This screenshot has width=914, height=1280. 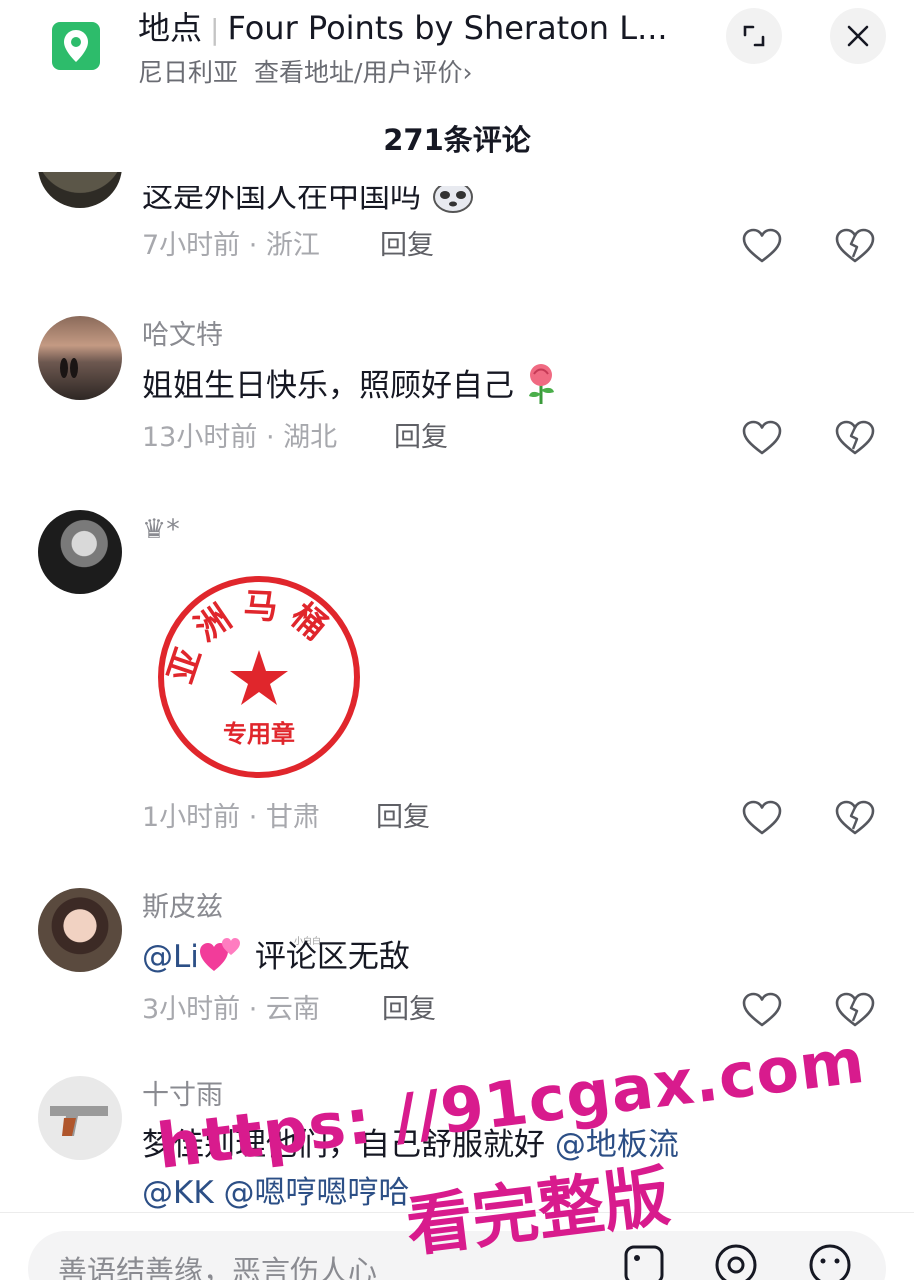 I want to click on panda-sticker-icon, so click(x=452, y=199).